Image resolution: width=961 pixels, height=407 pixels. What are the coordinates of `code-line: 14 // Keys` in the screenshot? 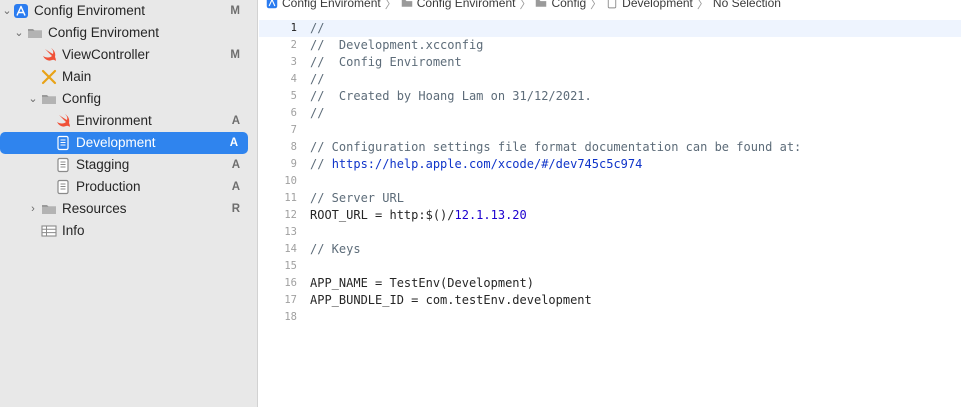 It's located at (610, 249).